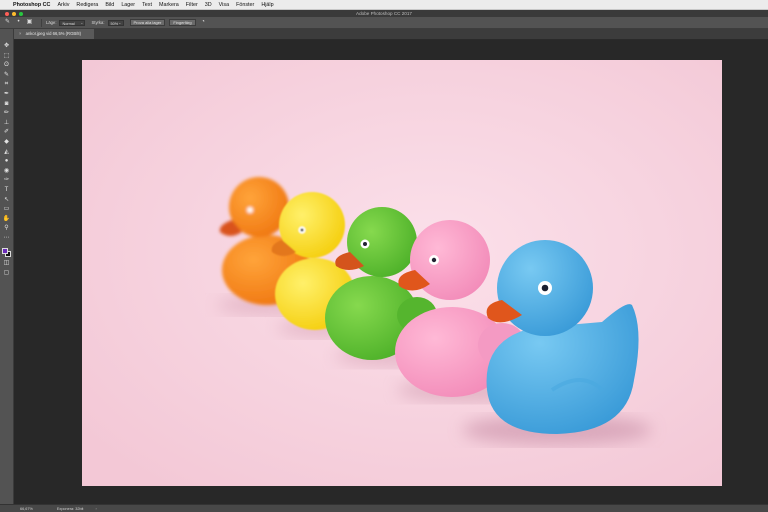  Describe the element at coordinates (224, 5) in the screenshot. I see `menu-visa: Visa` at that location.